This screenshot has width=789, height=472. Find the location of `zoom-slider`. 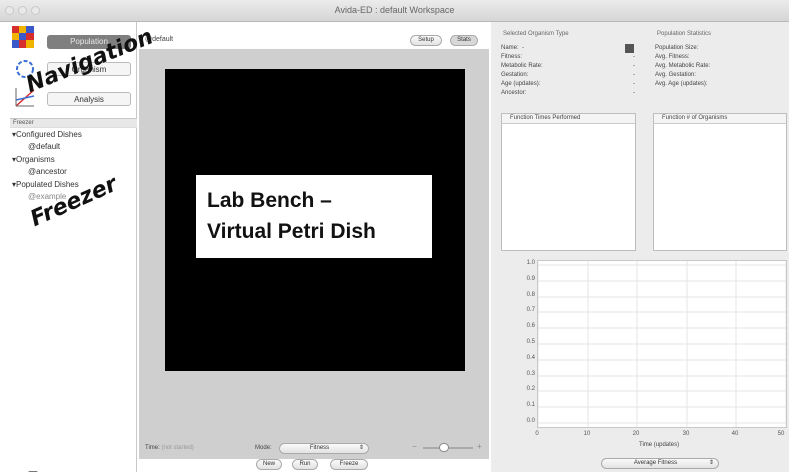

zoom-slider is located at coordinates (448, 447).